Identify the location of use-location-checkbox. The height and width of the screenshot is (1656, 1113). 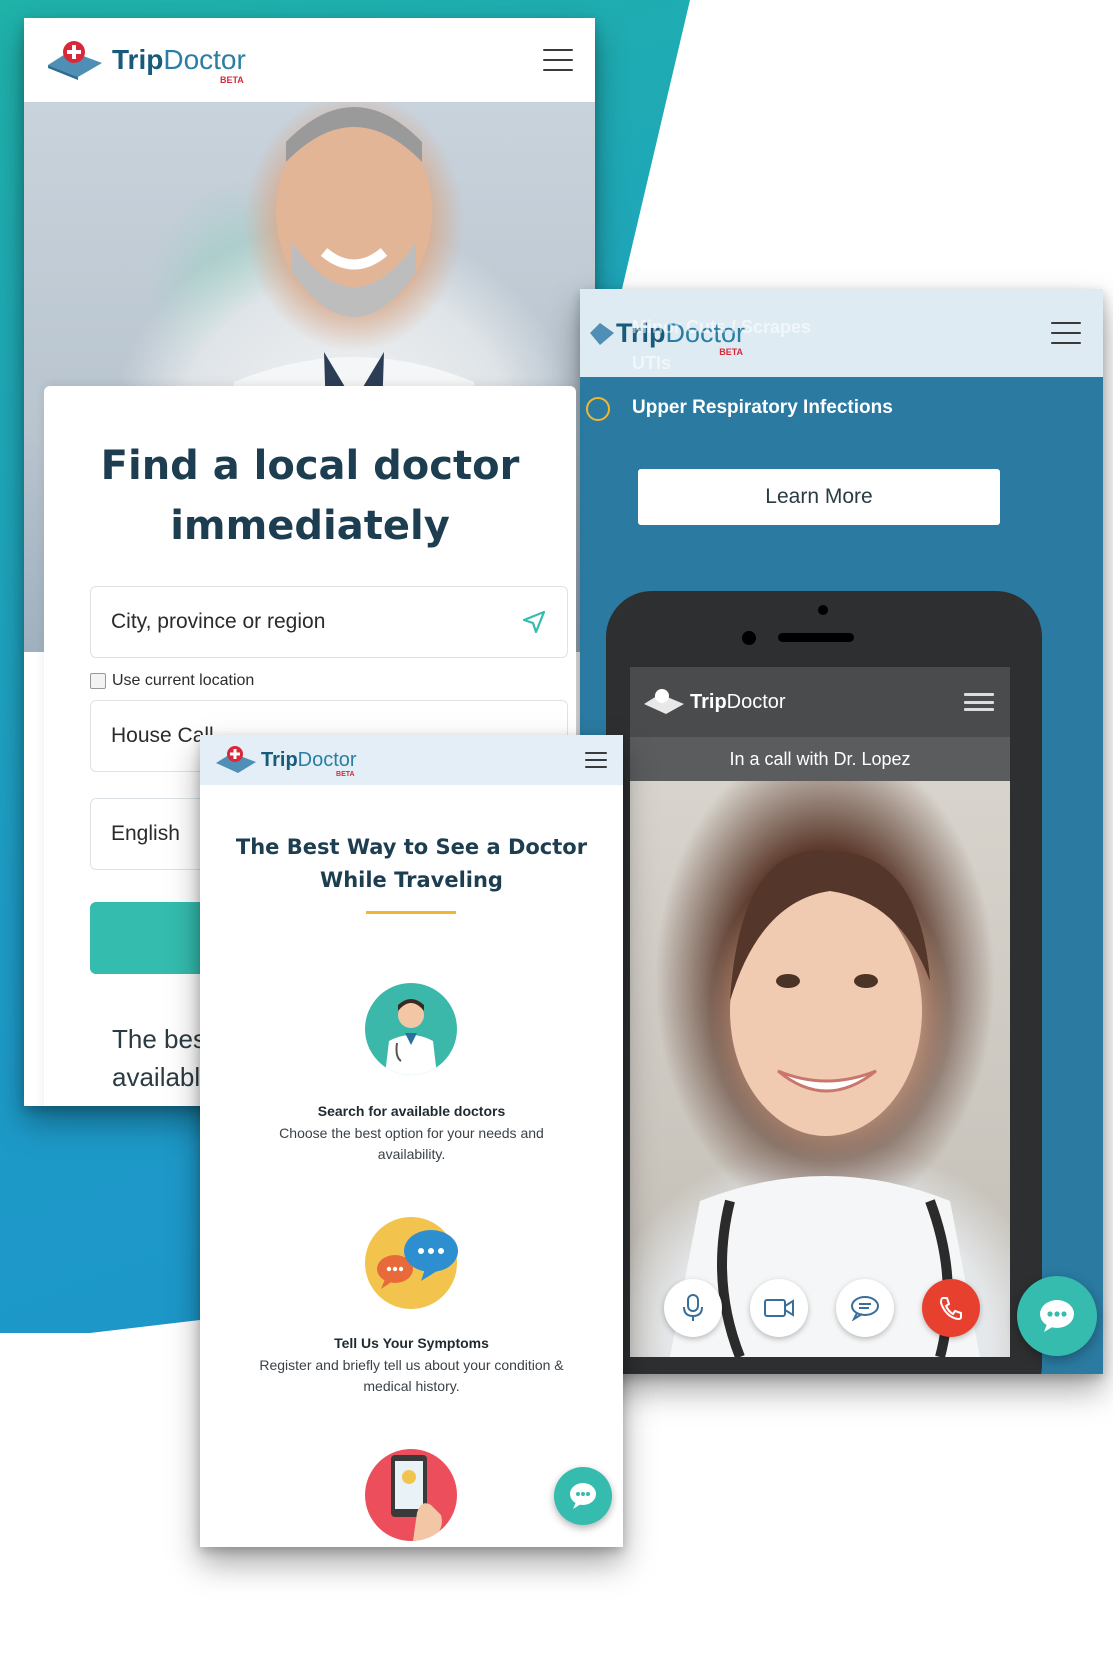
(98, 681).